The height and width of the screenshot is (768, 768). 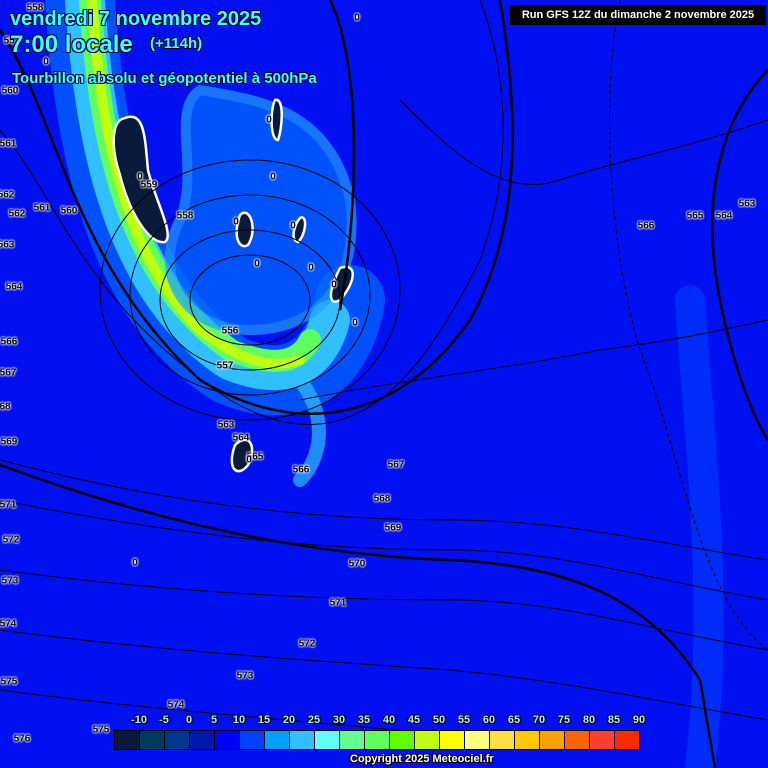 What do you see at coordinates (71, 44) in the screenshot?
I see `forecast-time: 7:00 locale` at bounding box center [71, 44].